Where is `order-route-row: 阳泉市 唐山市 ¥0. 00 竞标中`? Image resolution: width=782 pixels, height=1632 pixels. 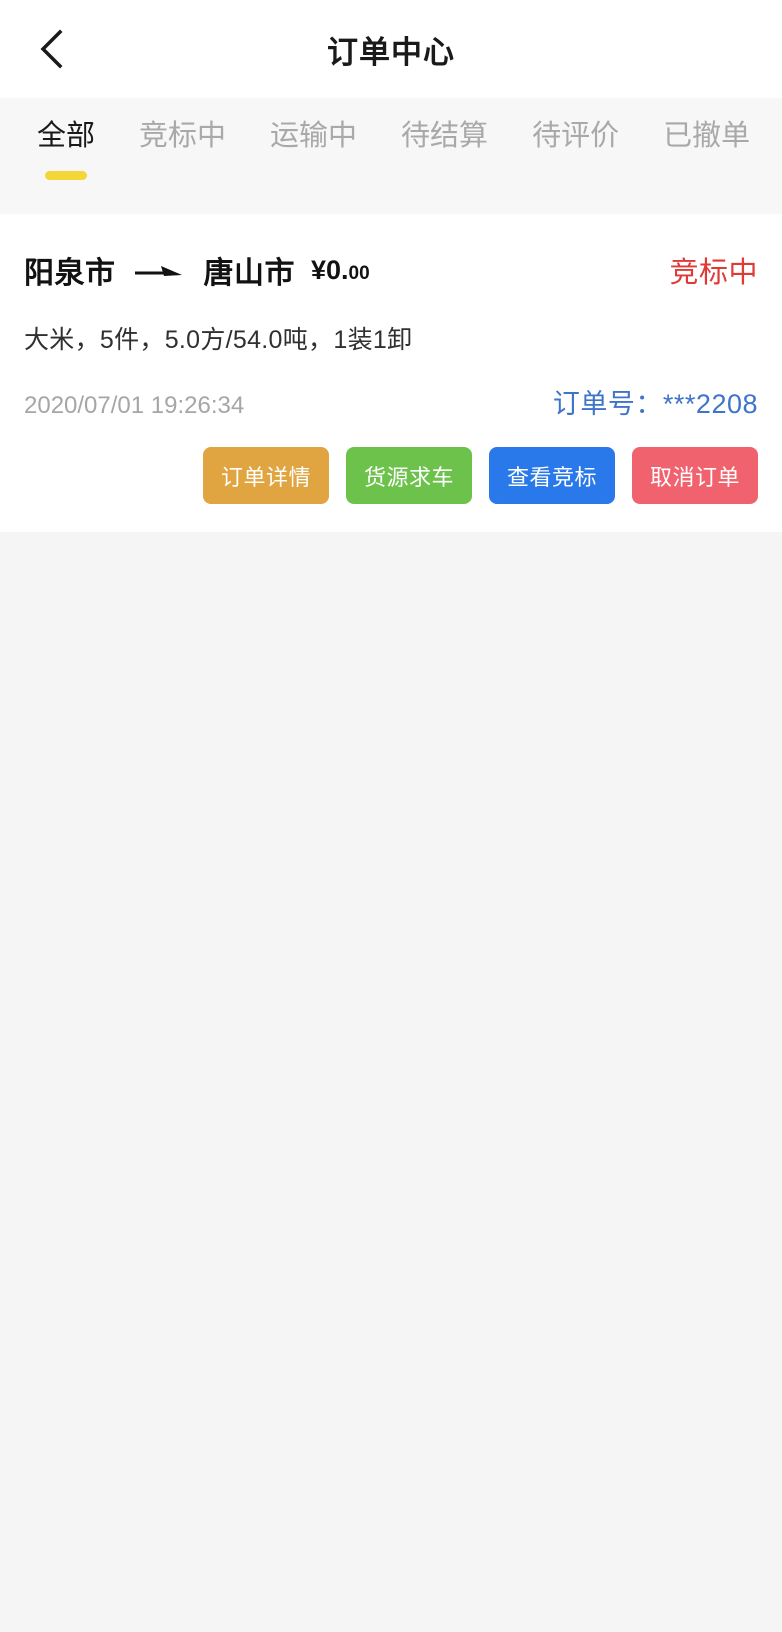
order-route-row: 阳泉市 唐山市 ¥0. 00 竞标中 is located at coordinates (391, 256).